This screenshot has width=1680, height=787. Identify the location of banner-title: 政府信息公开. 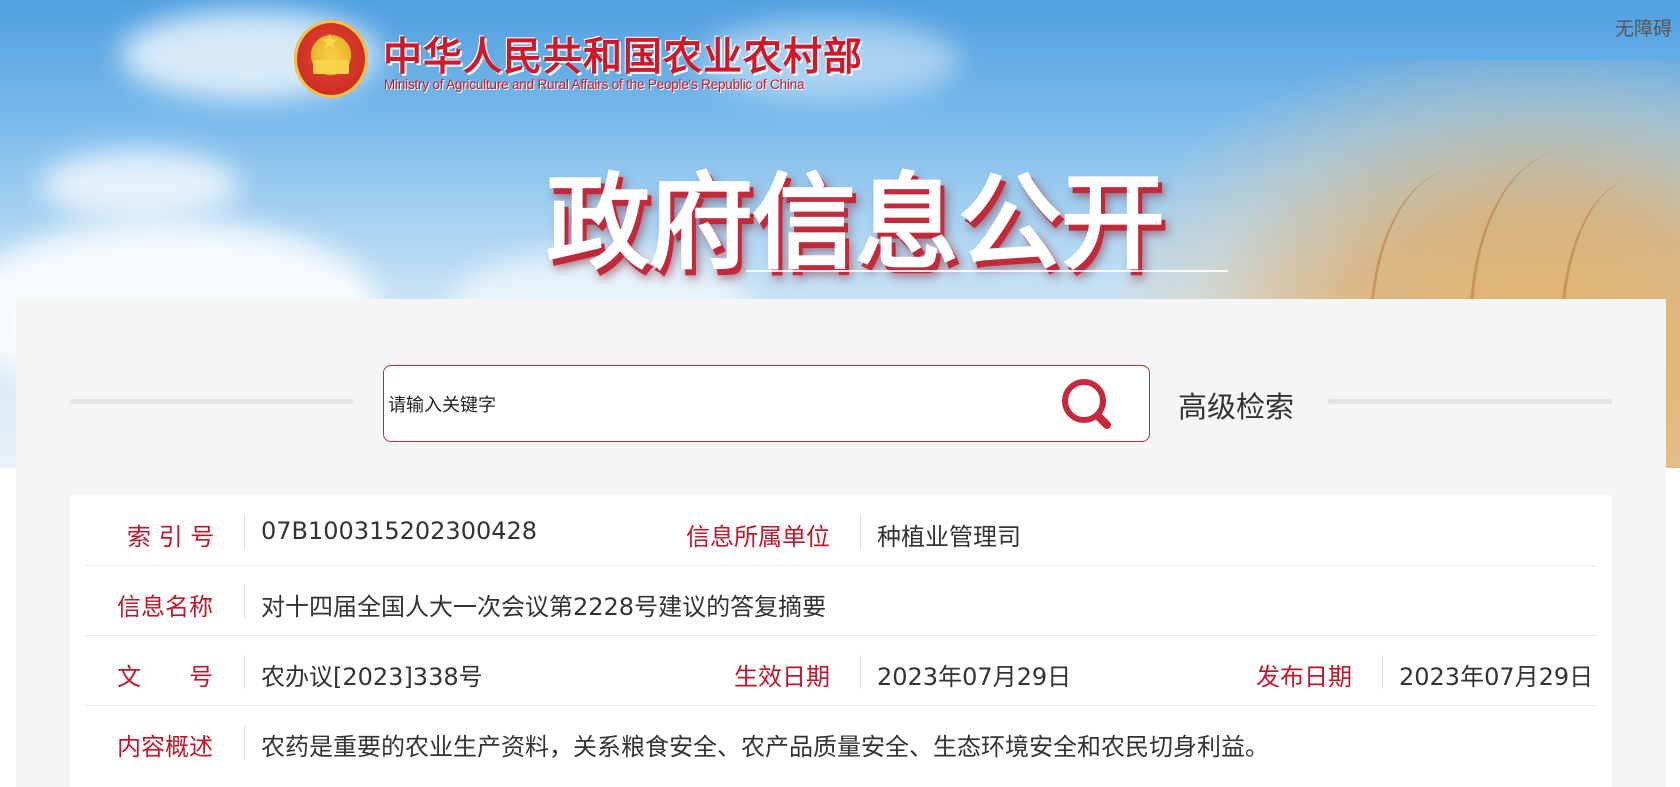
(855, 223).